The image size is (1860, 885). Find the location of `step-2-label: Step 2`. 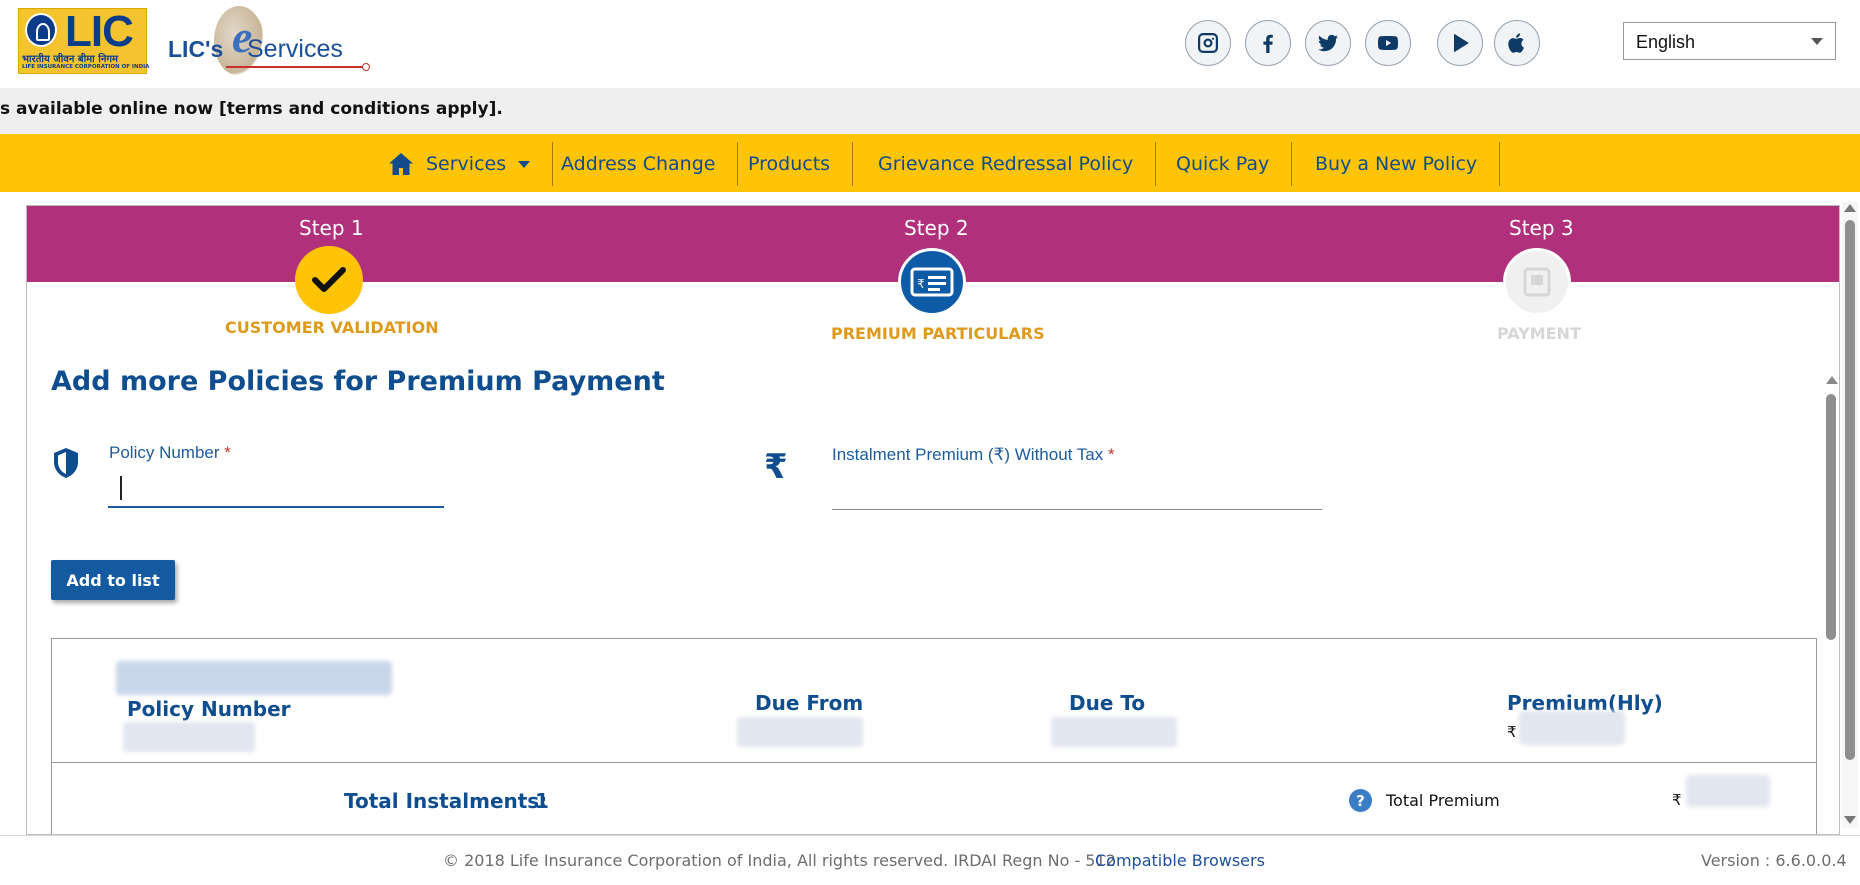

step-2-label: Step 2 is located at coordinates (936, 228).